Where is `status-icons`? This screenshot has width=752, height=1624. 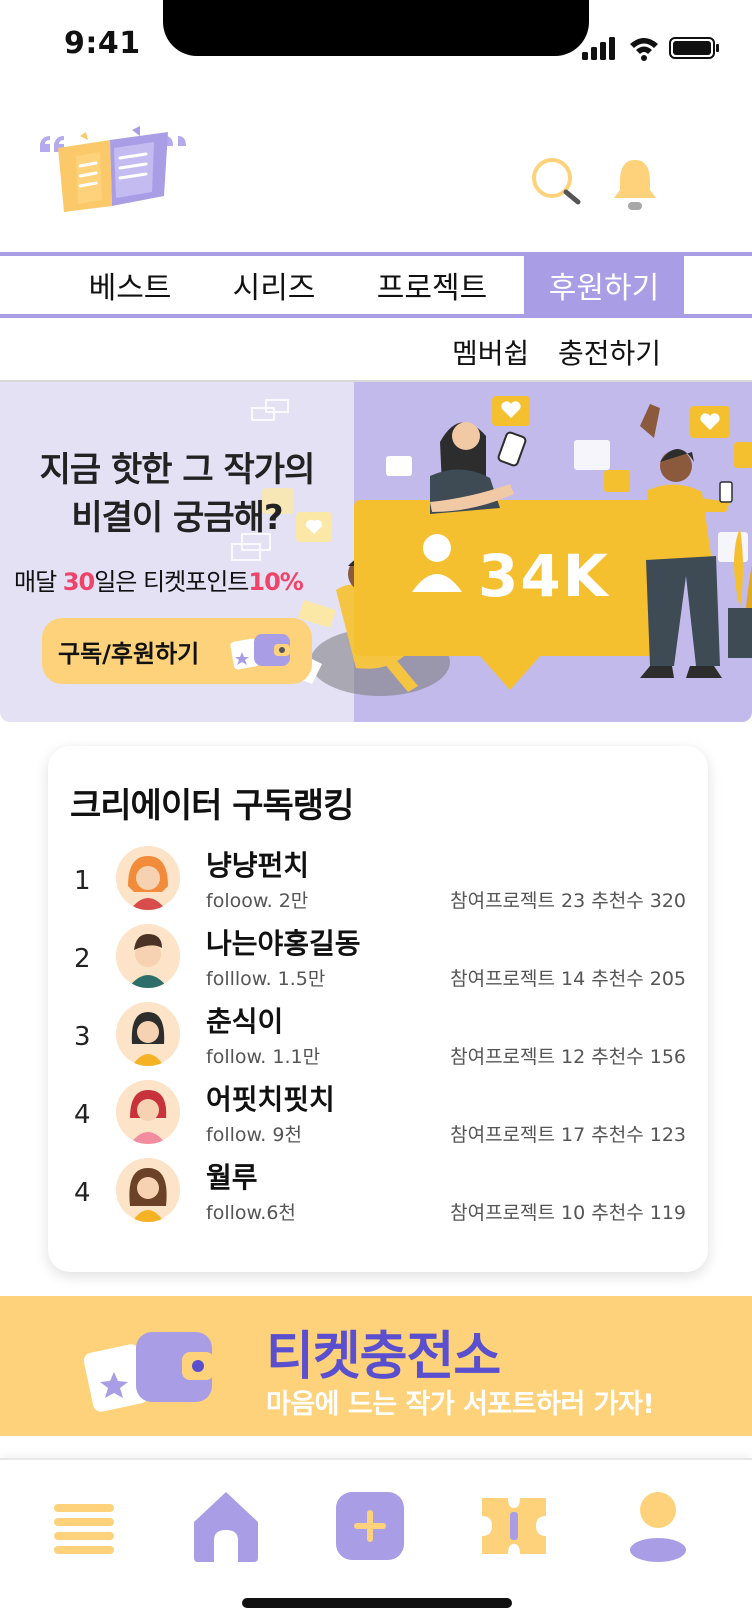 status-icons is located at coordinates (650, 49).